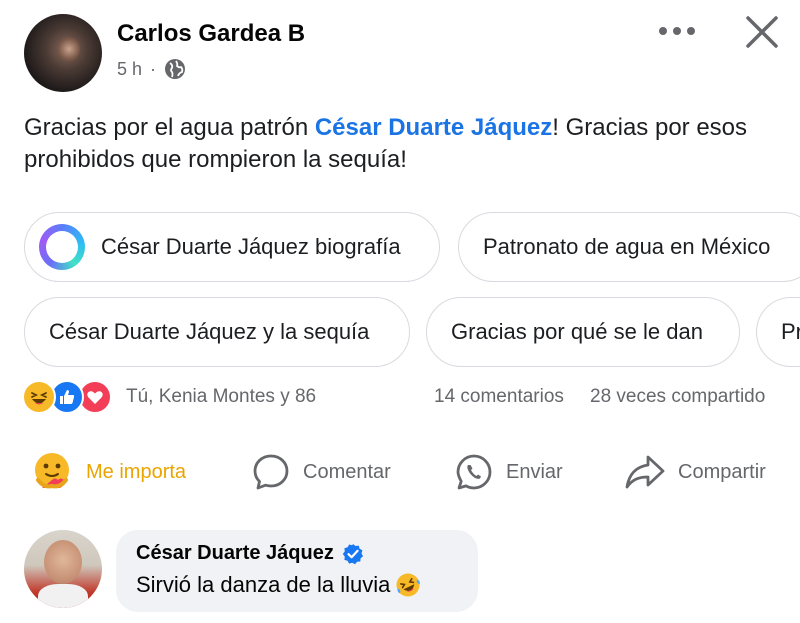 Image resolution: width=800 pixels, height=623 pixels. I want to click on post-text-before: Gracias por el agua patrón, so click(169, 127).